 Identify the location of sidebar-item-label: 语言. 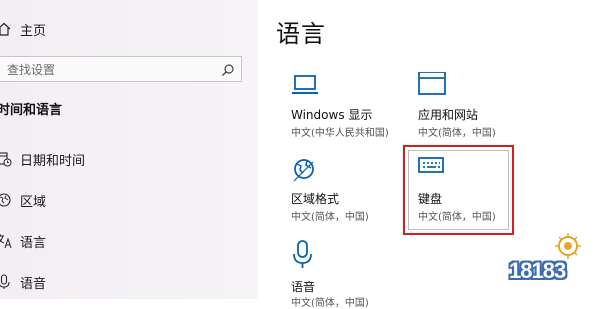
(33, 243).